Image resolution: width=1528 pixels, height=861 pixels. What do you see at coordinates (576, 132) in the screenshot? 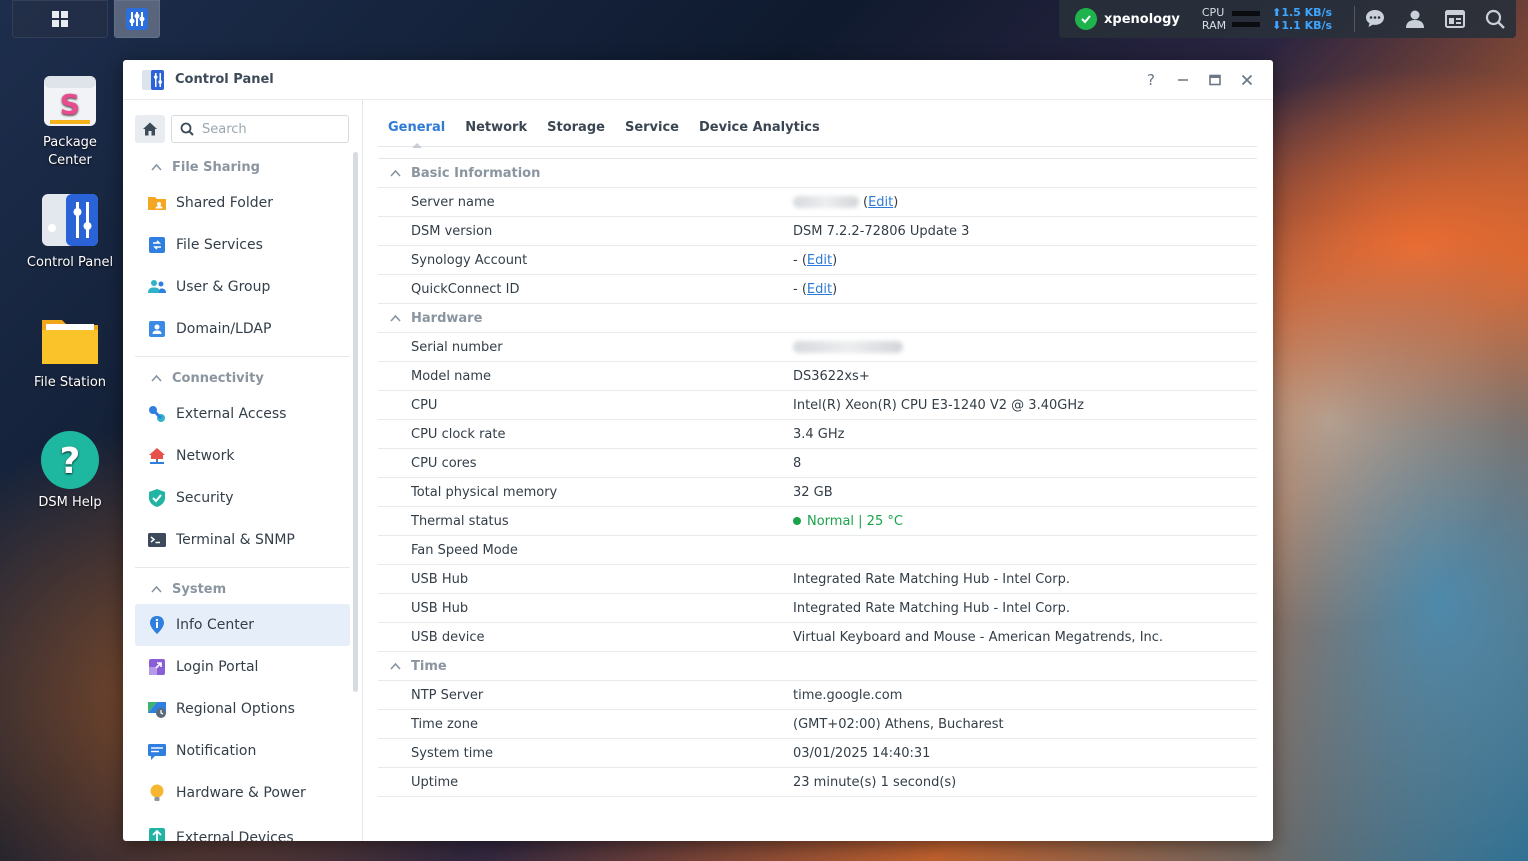
I see `tab-storage: Storage` at bounding box center [576, 132].